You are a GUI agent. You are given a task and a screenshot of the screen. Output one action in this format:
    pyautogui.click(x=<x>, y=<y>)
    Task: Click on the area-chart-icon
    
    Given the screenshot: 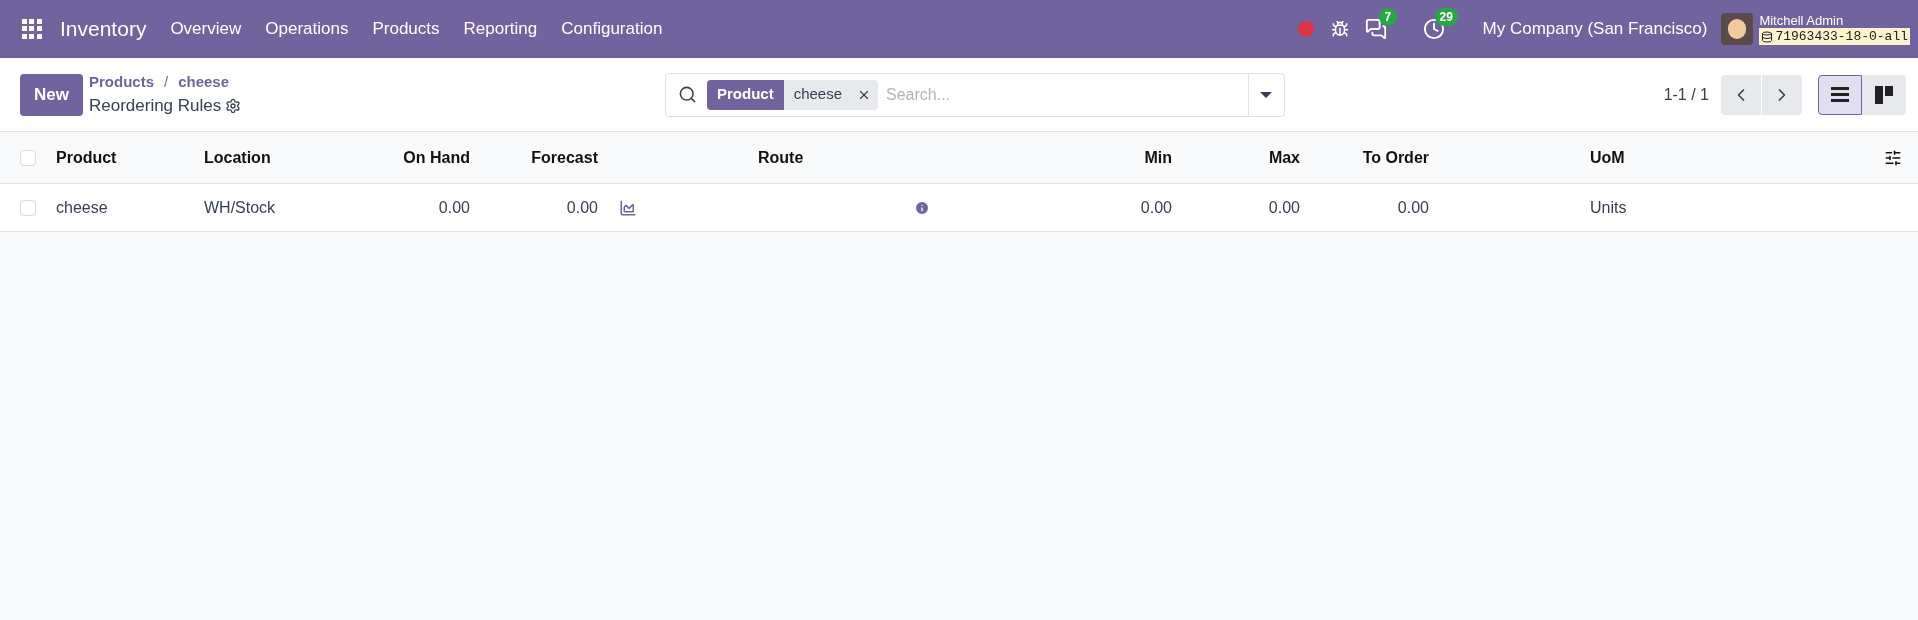 What is the action you would take?
    pyautogui.click(x=628, y=207)
    